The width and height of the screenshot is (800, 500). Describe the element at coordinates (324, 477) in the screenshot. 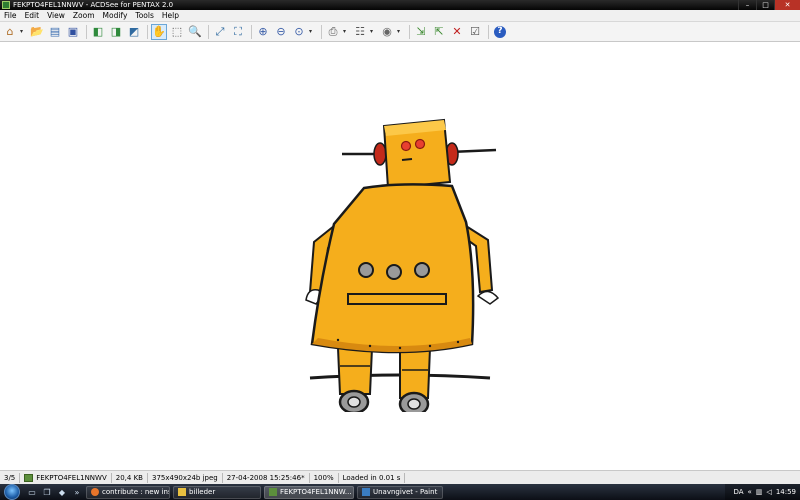

I see `status-zoom: 100%` at that location.